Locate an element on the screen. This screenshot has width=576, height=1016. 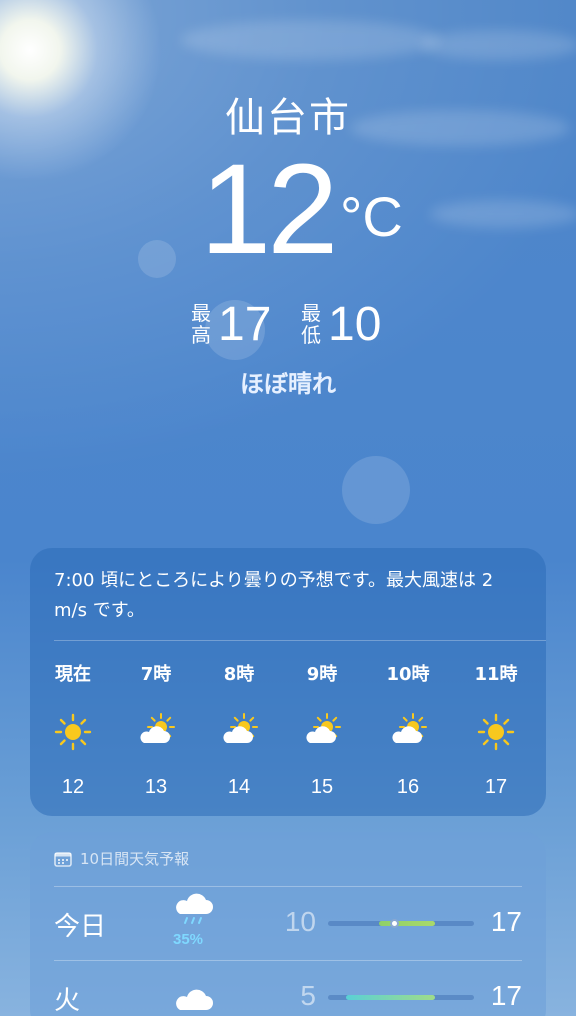
day-name: 今日 is located at coordinates (80, 927).